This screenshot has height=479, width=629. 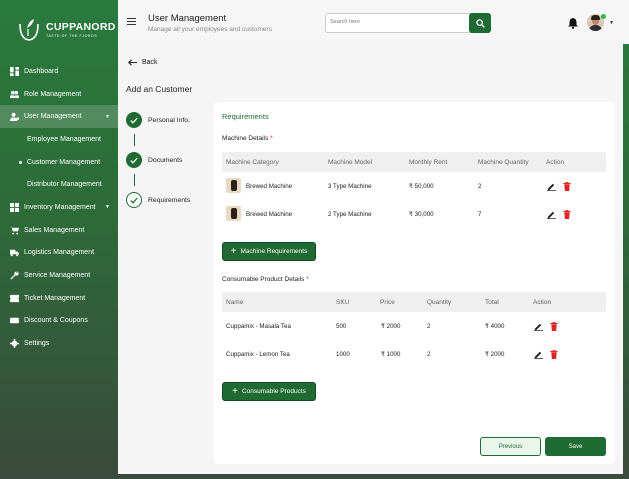 I want to click on machine-details-title: Machine Details *, so click(x=247, y=138).